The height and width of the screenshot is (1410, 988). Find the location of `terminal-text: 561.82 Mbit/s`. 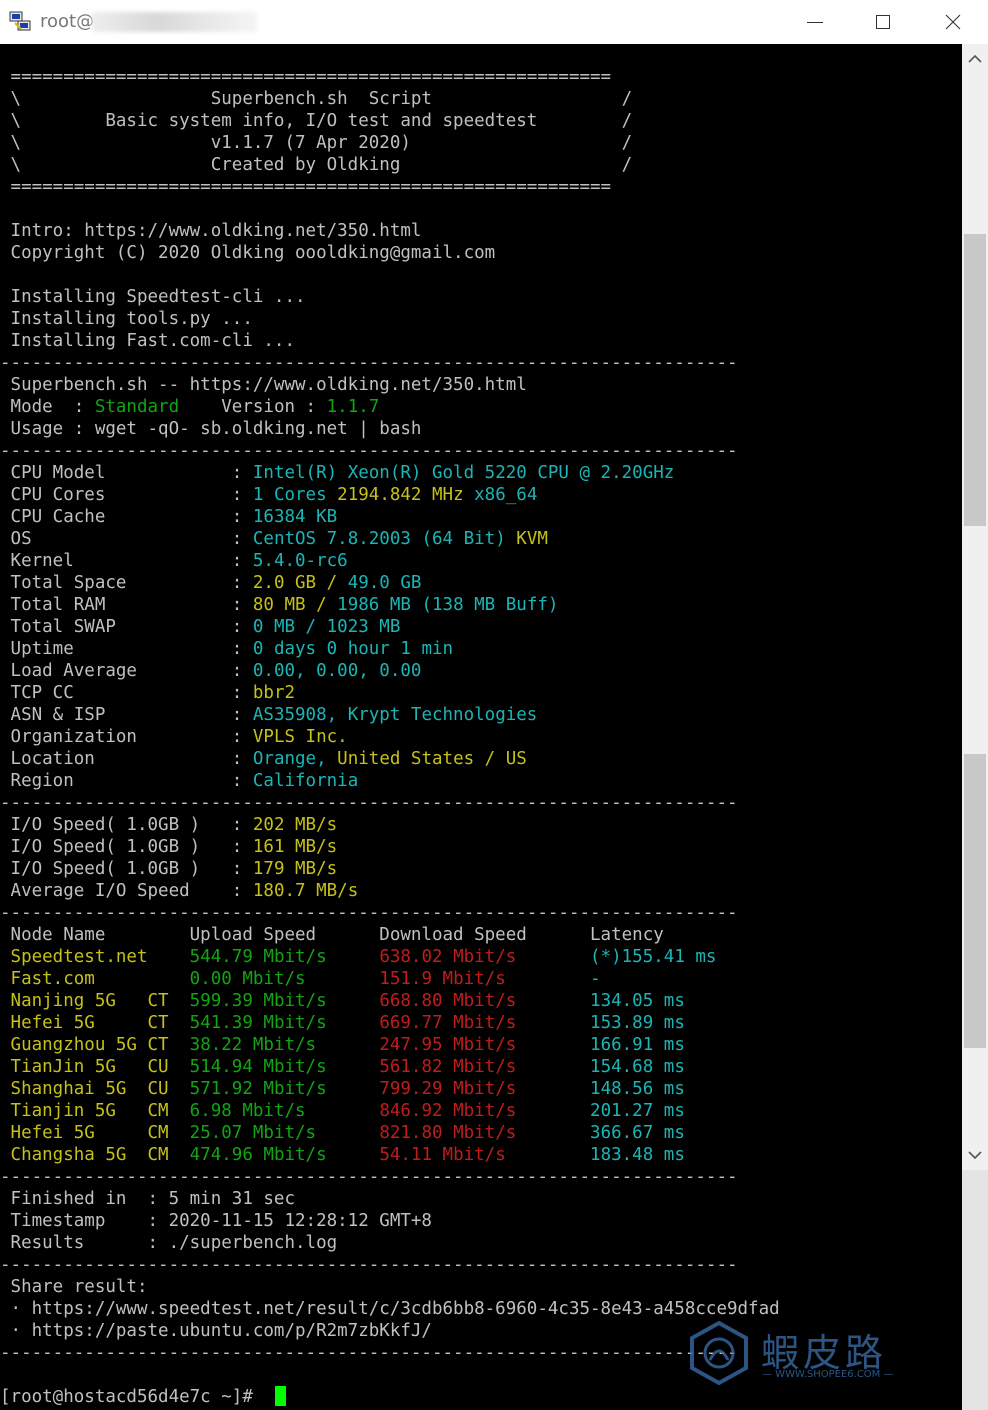

terminal-text: 561.82 Mbit/s is located at coordinates (485, 1067).